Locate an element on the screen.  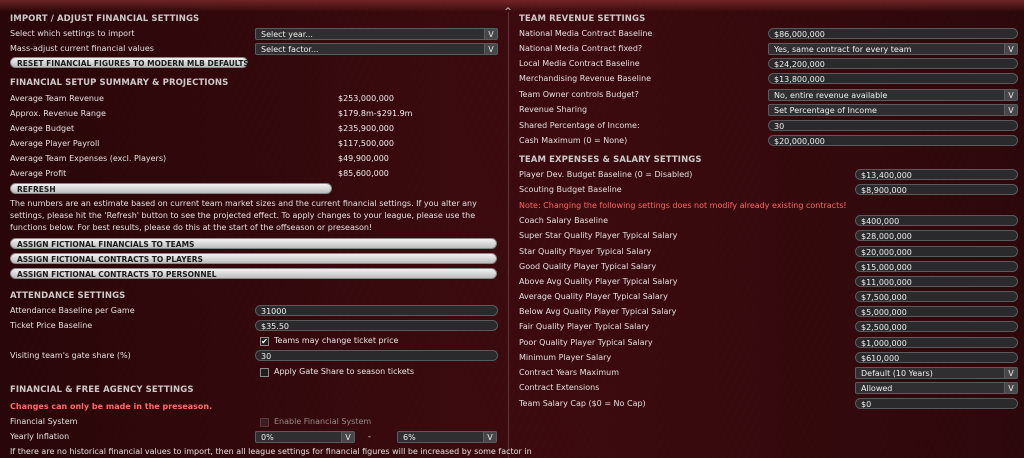
apply-gate-share-checkbox is located at coordinates (264, 372).